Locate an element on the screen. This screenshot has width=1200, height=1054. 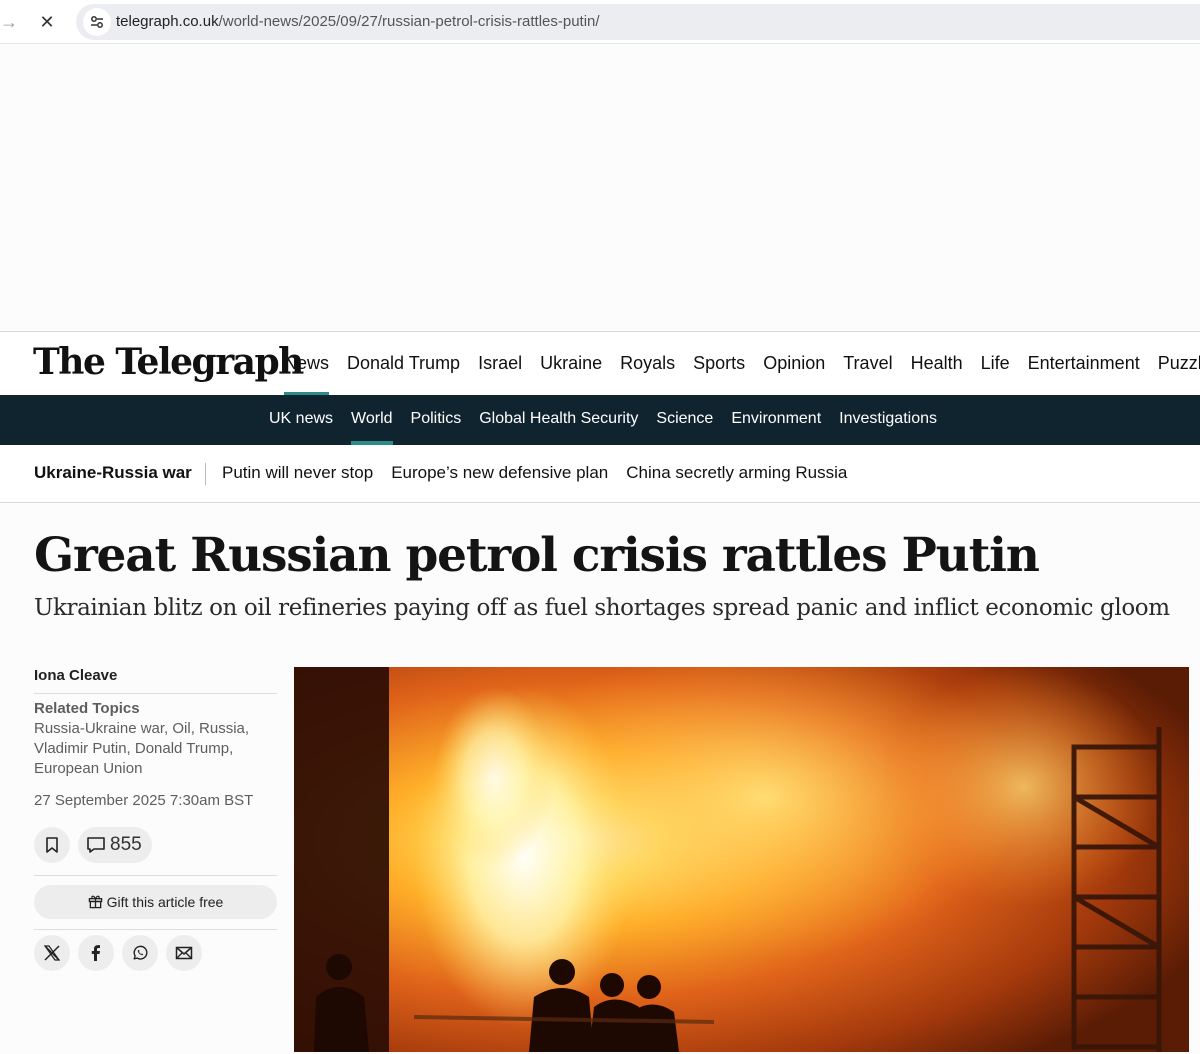
nav-item-royals: Royals is located at coordinates (647, 364).